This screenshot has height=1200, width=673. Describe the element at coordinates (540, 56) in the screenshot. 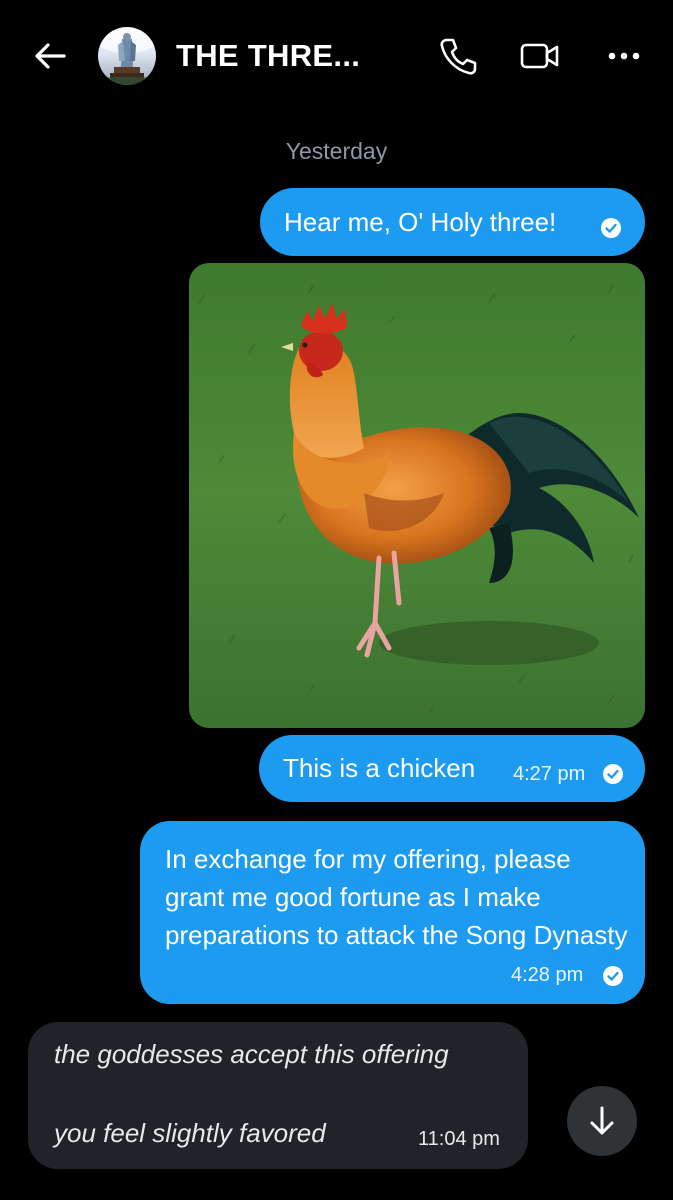

I see `video-camera-icon` at that location.